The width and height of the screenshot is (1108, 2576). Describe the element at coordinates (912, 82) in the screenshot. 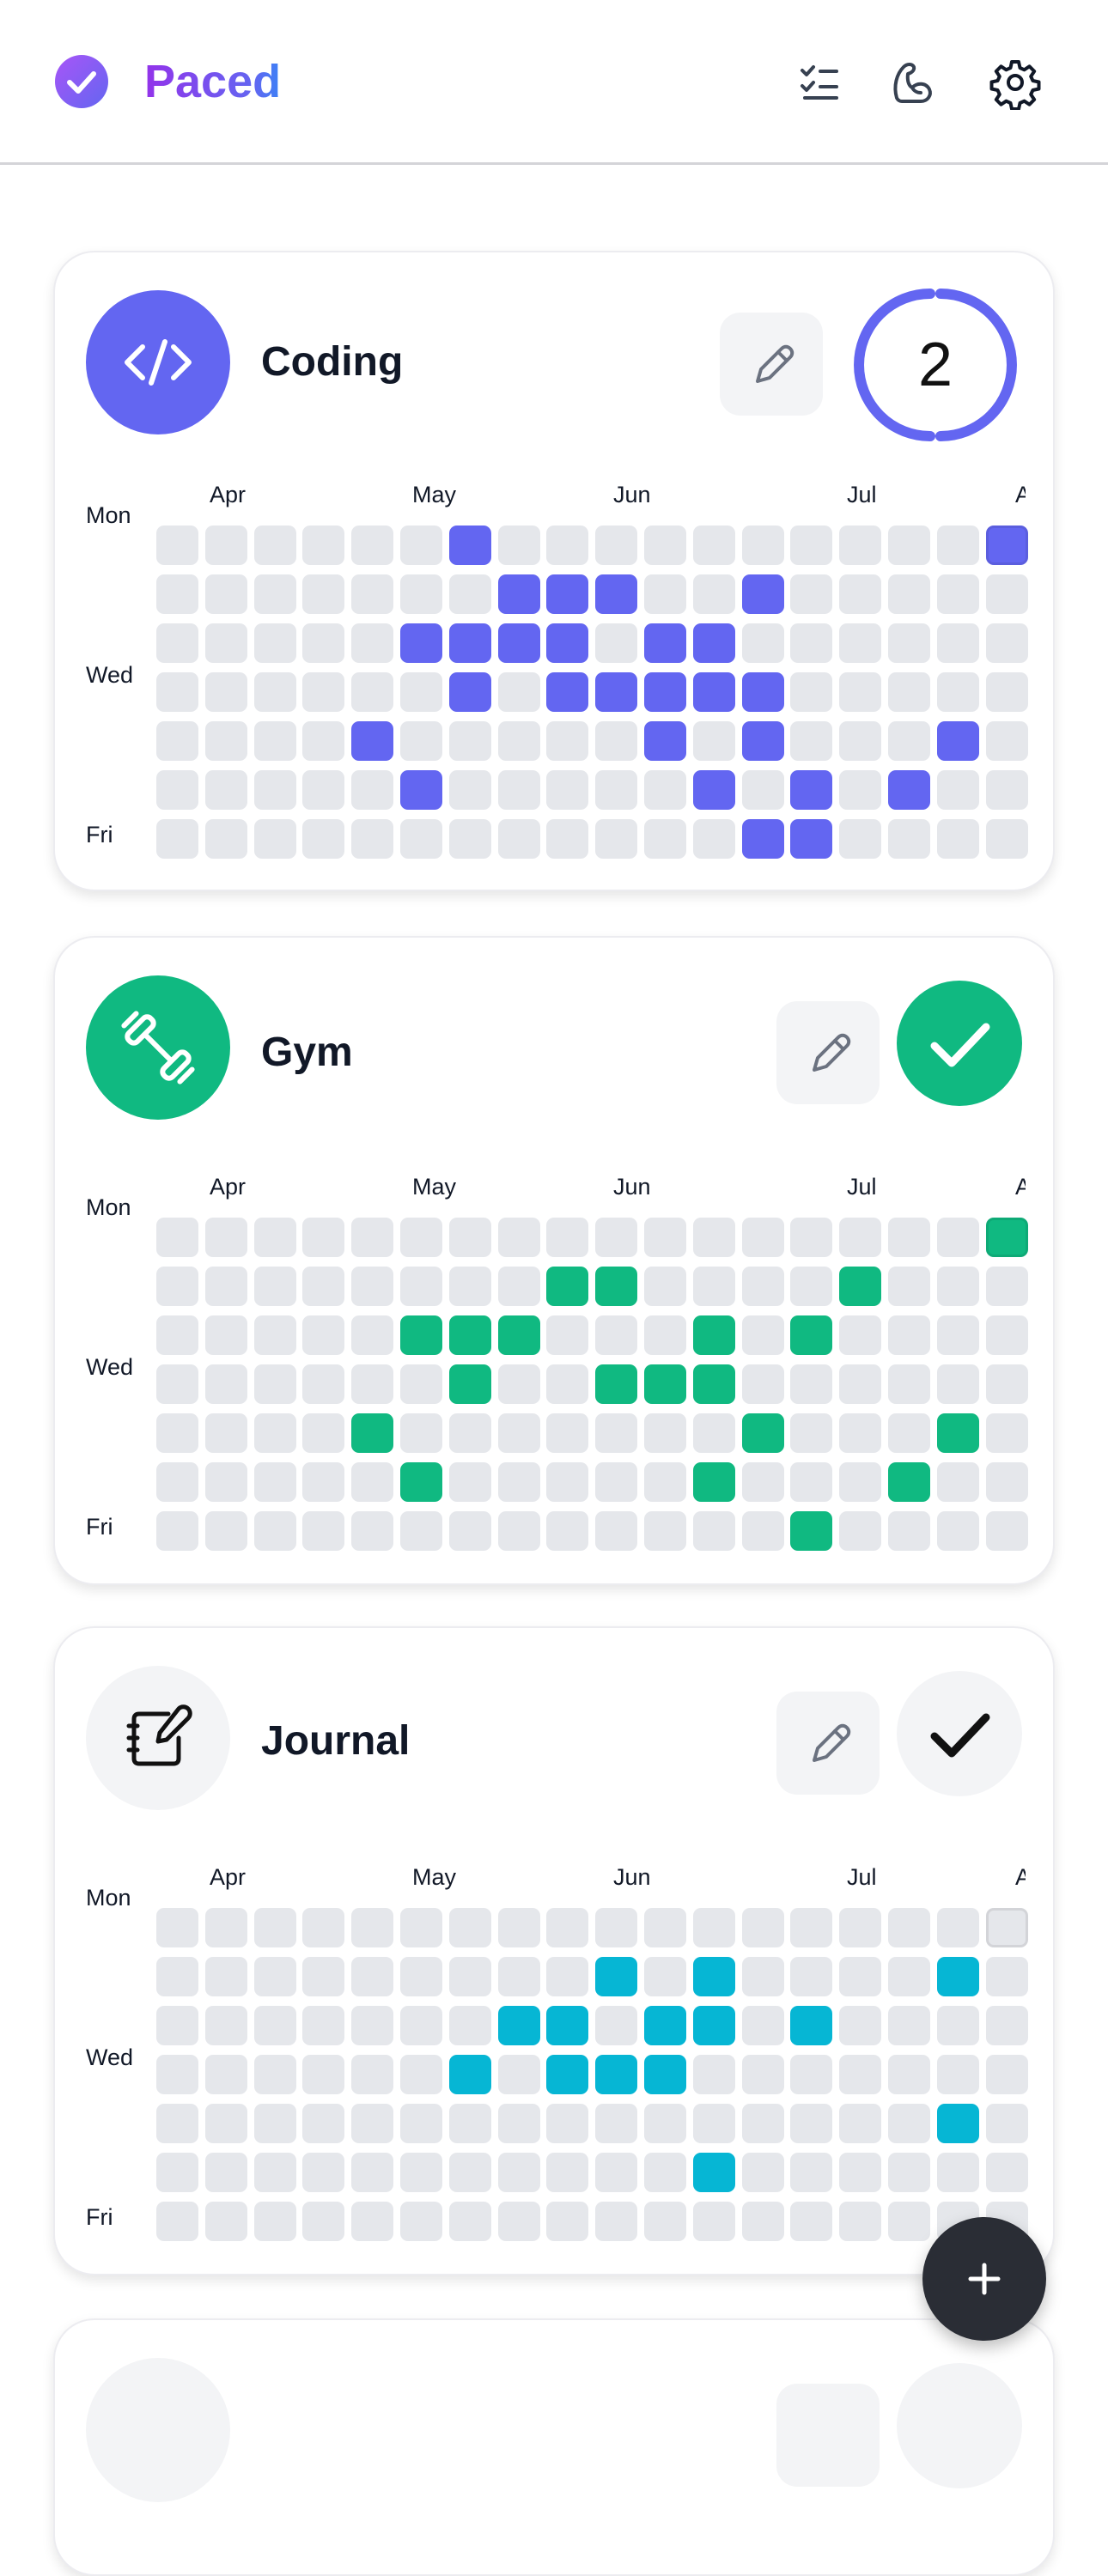

I see `flexed-arm-icon` at that location.